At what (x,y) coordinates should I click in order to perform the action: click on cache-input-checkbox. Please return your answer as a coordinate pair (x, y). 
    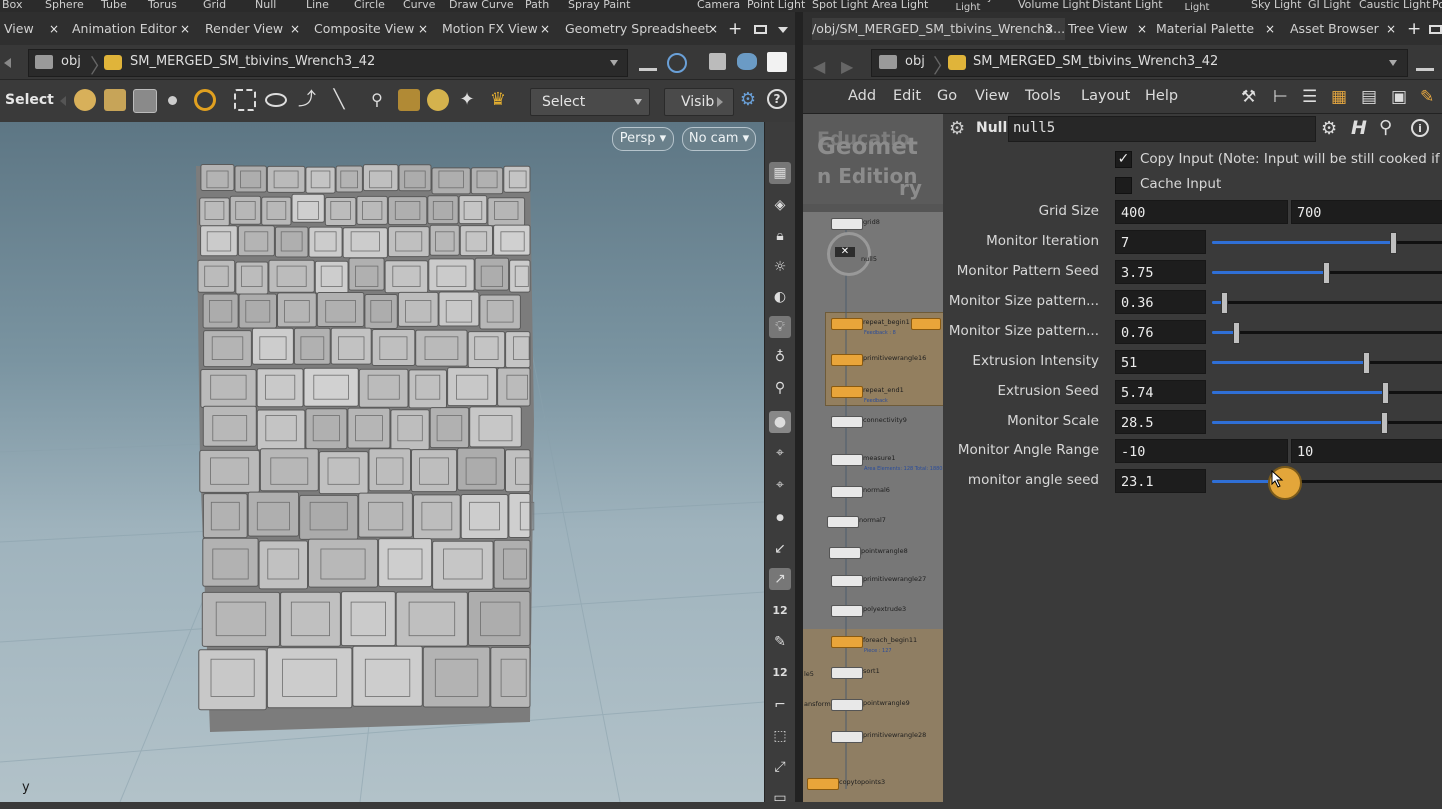
    Looking at the image, I should click on (1123, 185).